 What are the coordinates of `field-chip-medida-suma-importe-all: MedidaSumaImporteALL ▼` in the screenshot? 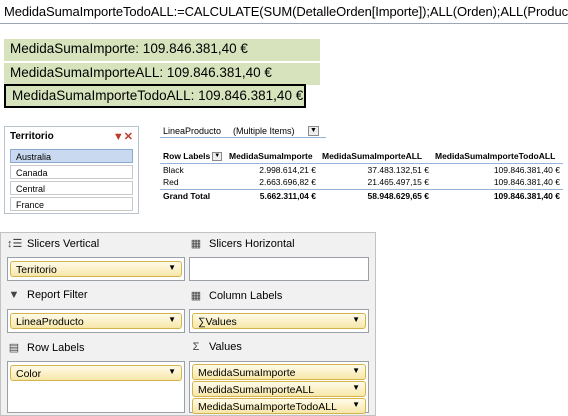 It's located at (279, 389).